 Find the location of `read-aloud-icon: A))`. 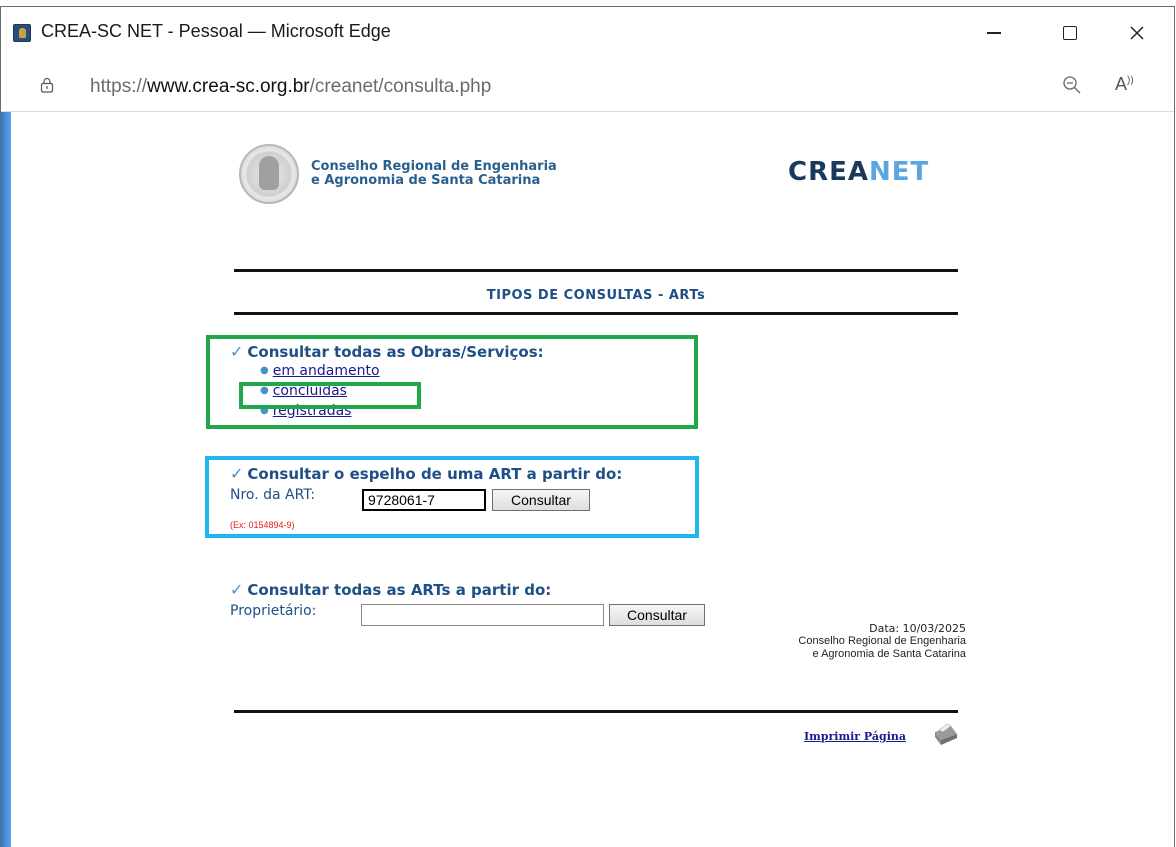

read-aloud-icon: A)) is located at coordinates (1126, 85).